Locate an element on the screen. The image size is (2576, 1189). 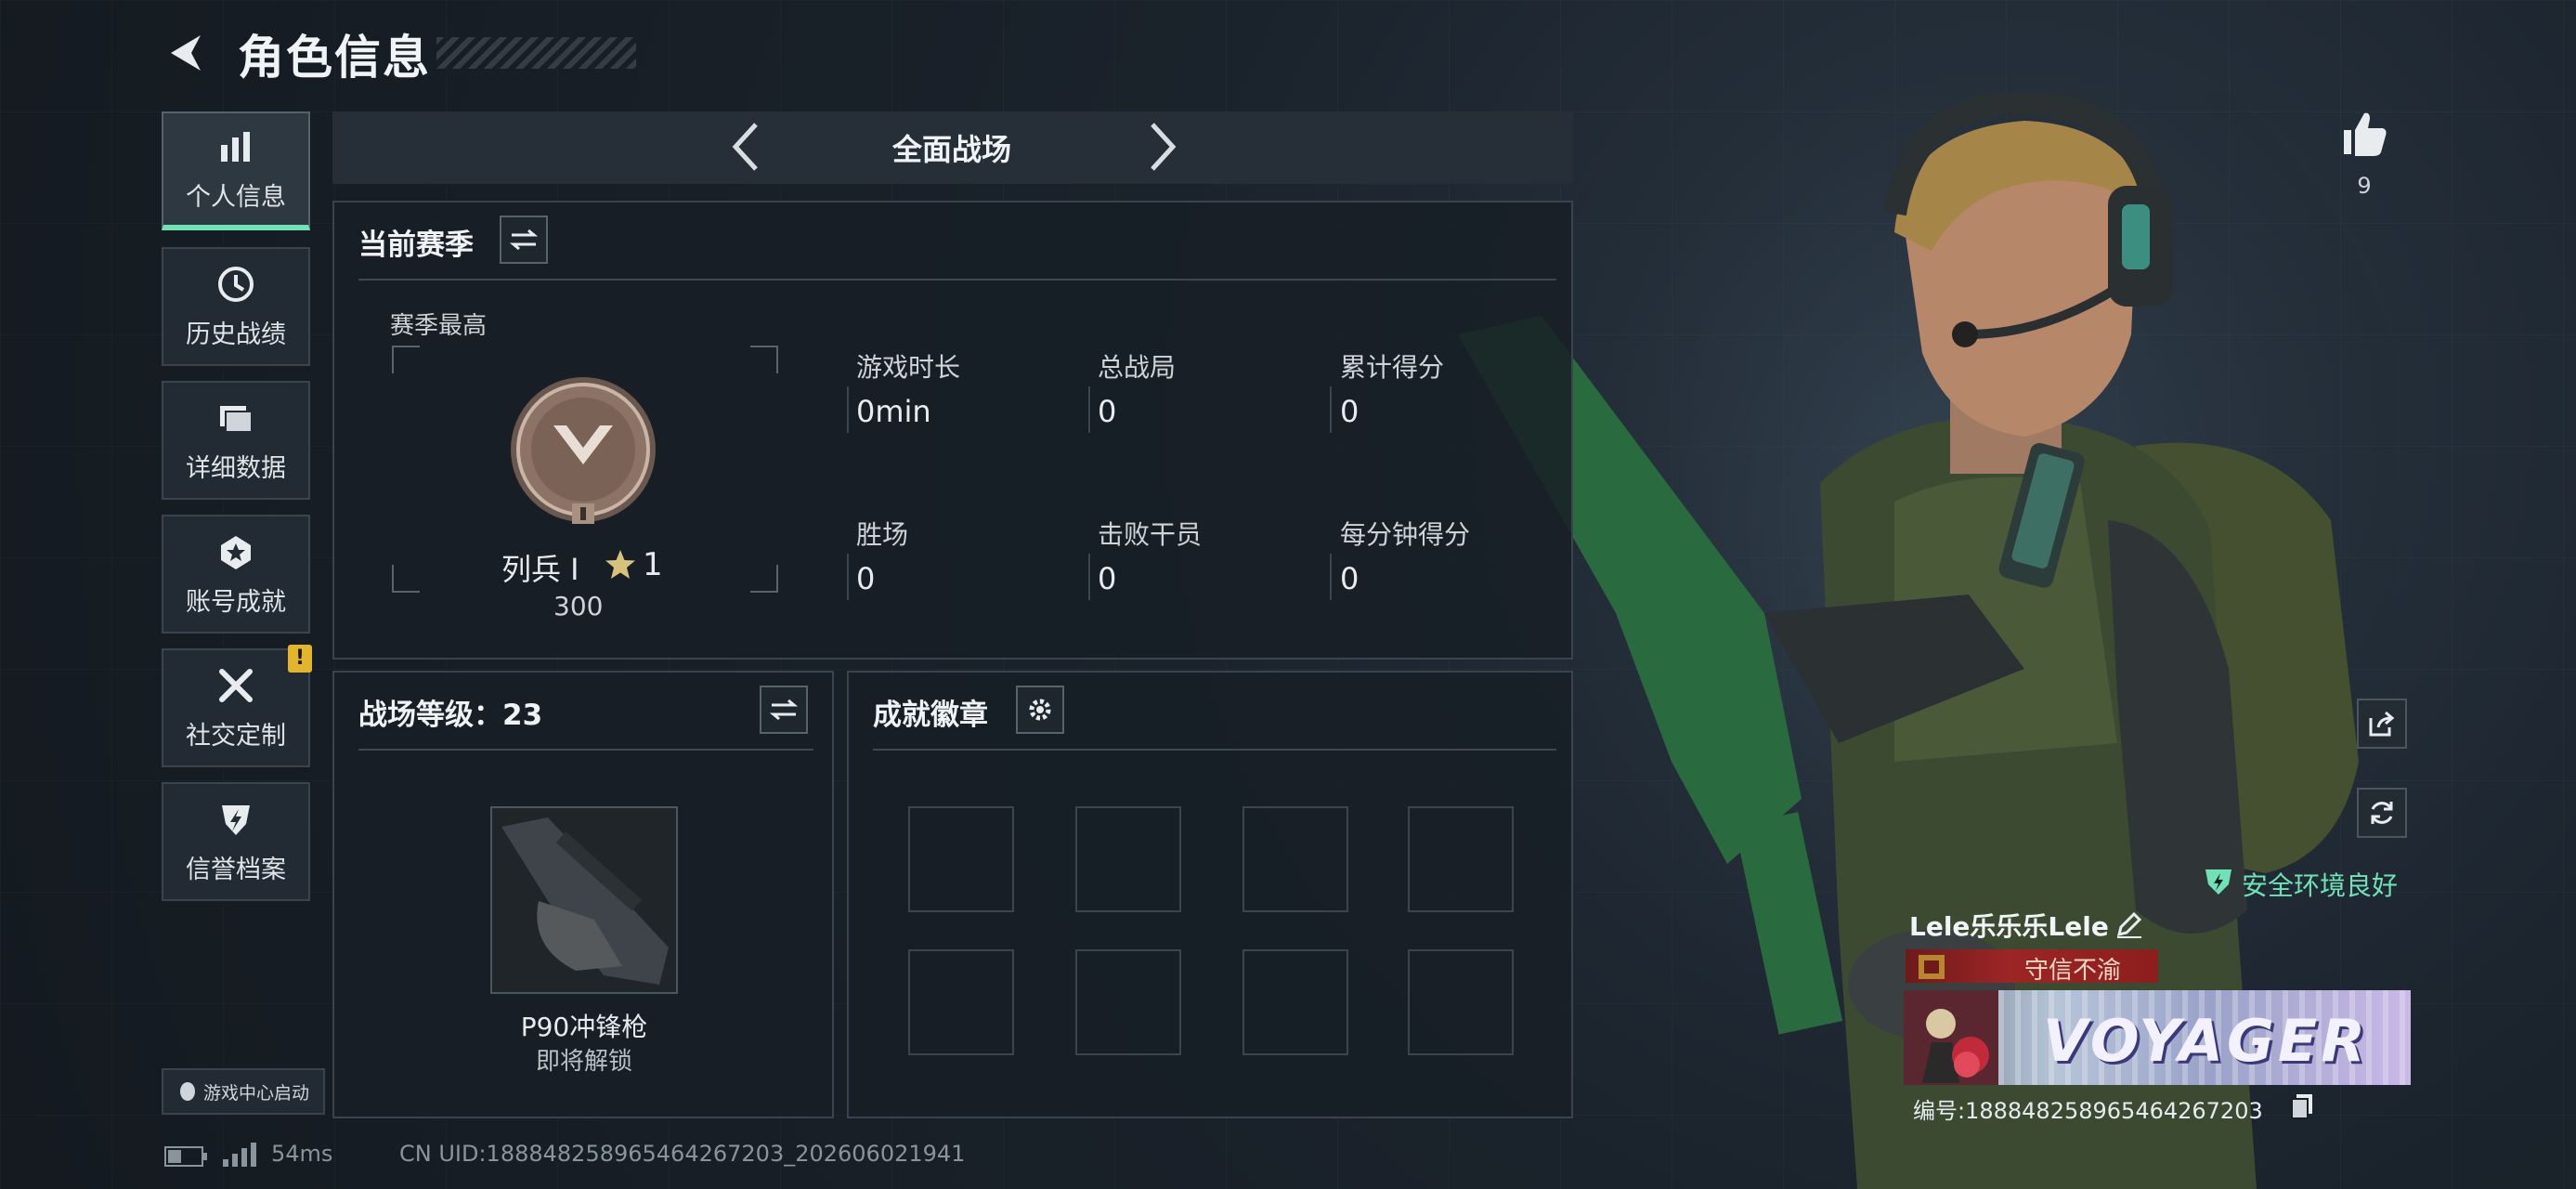
season-best-label: 赛季最高 is located at coordinates (439, 326).